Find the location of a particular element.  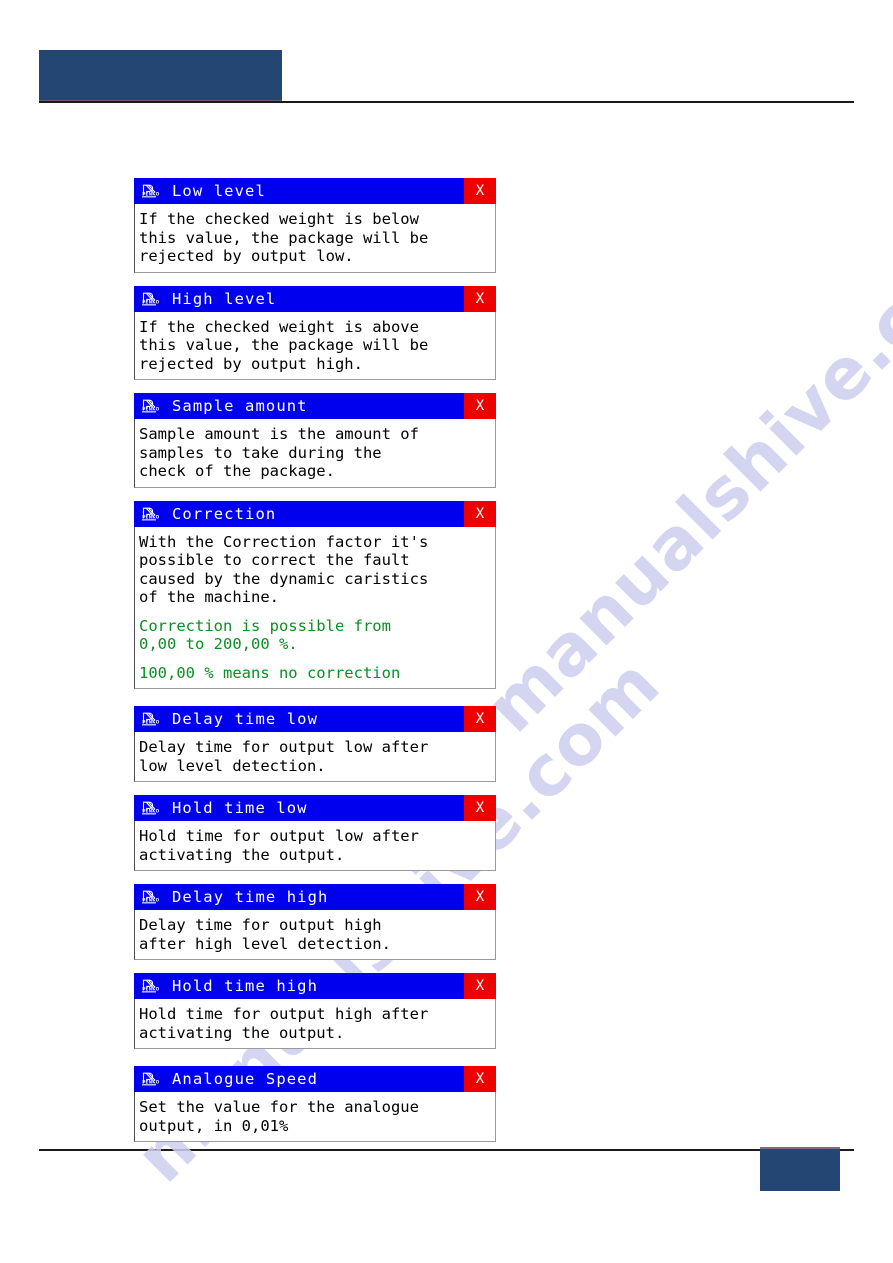

dialog-text-line: check of the package. is located at coordinates (237, 471).